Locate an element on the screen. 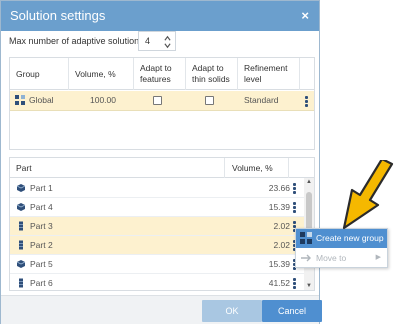  part-name: Part 4 is located at coordinates (41, 207).